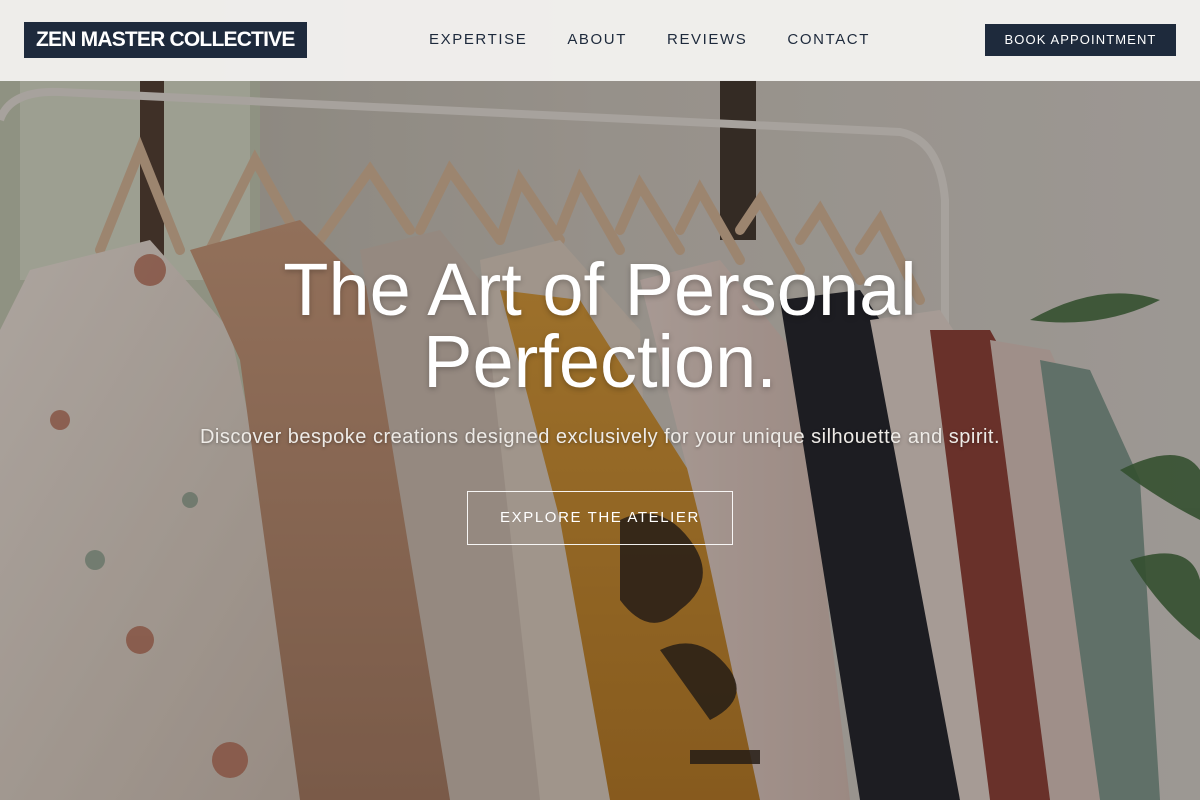 The width and height of the screenshot is (1200, 800). Describe the element at coordinates (600, 289) in the screenshot. I see `hero-title-line-1: The Art of Personal` at that location.